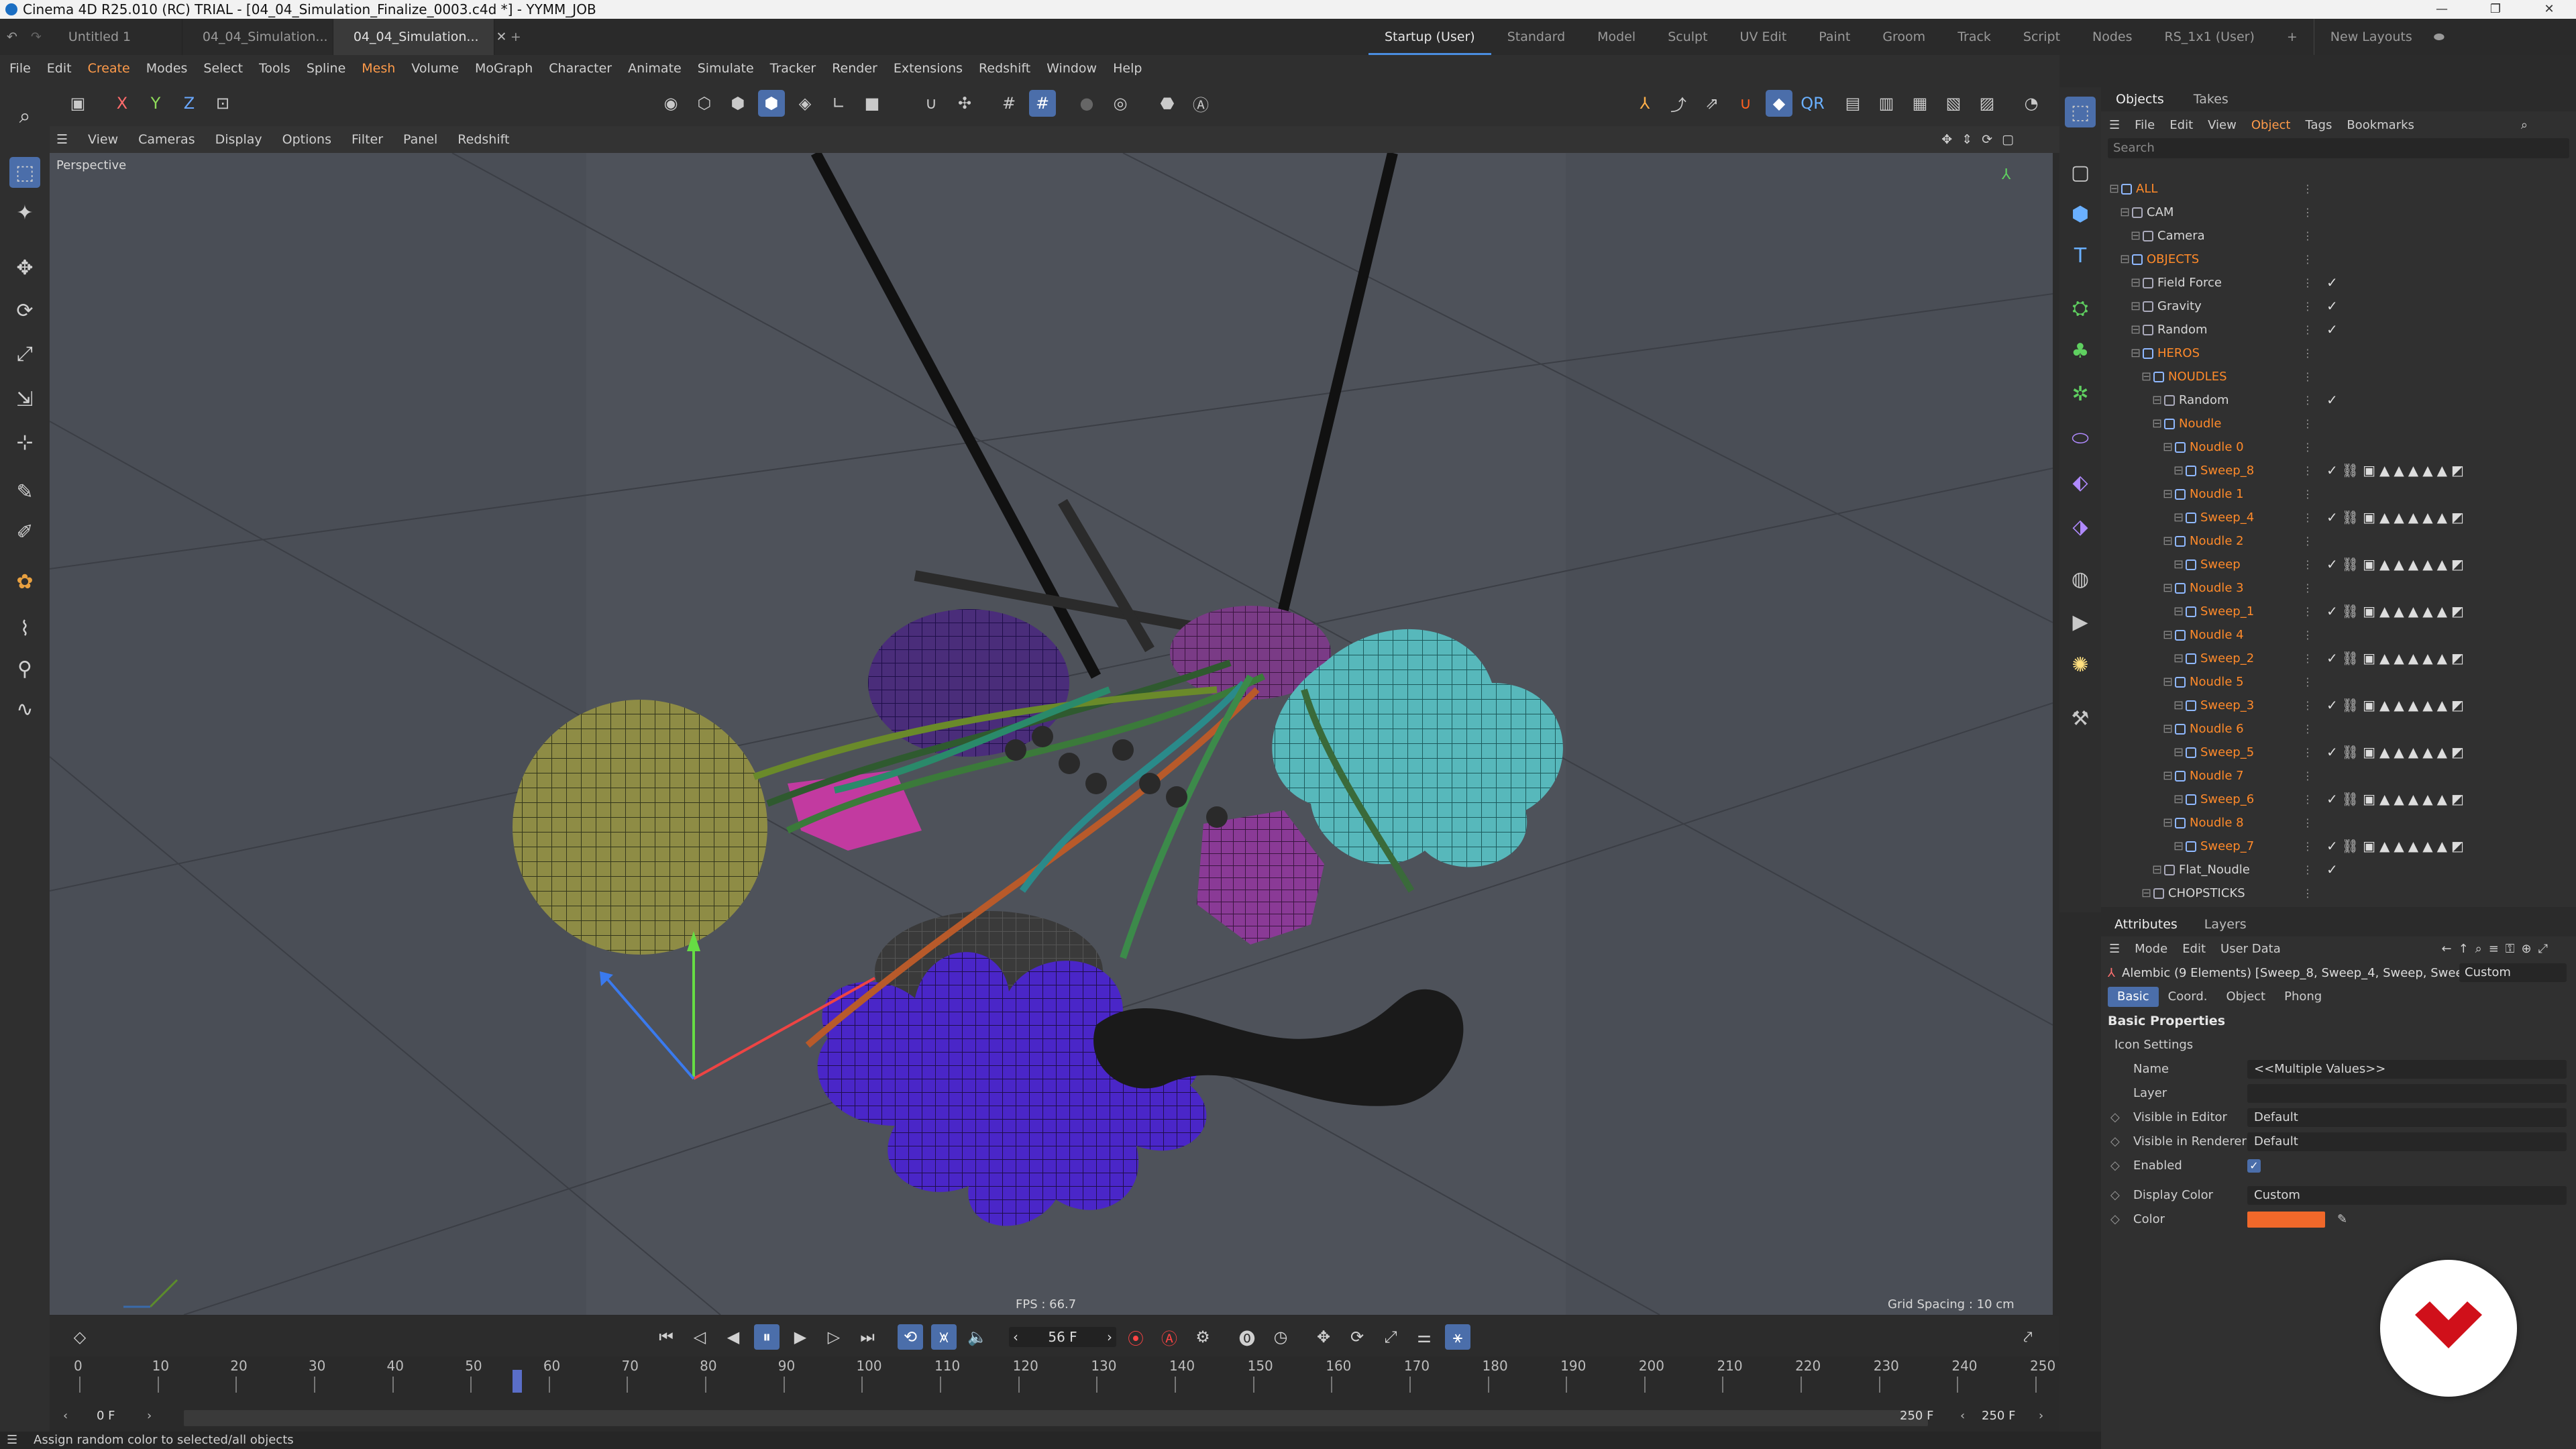 The height and width of the screenshot is (1449, 2576). Describe the element at coordinates (1457, 1337) in the screenshot. I see `key-pla-icon: ⚹` at that location.